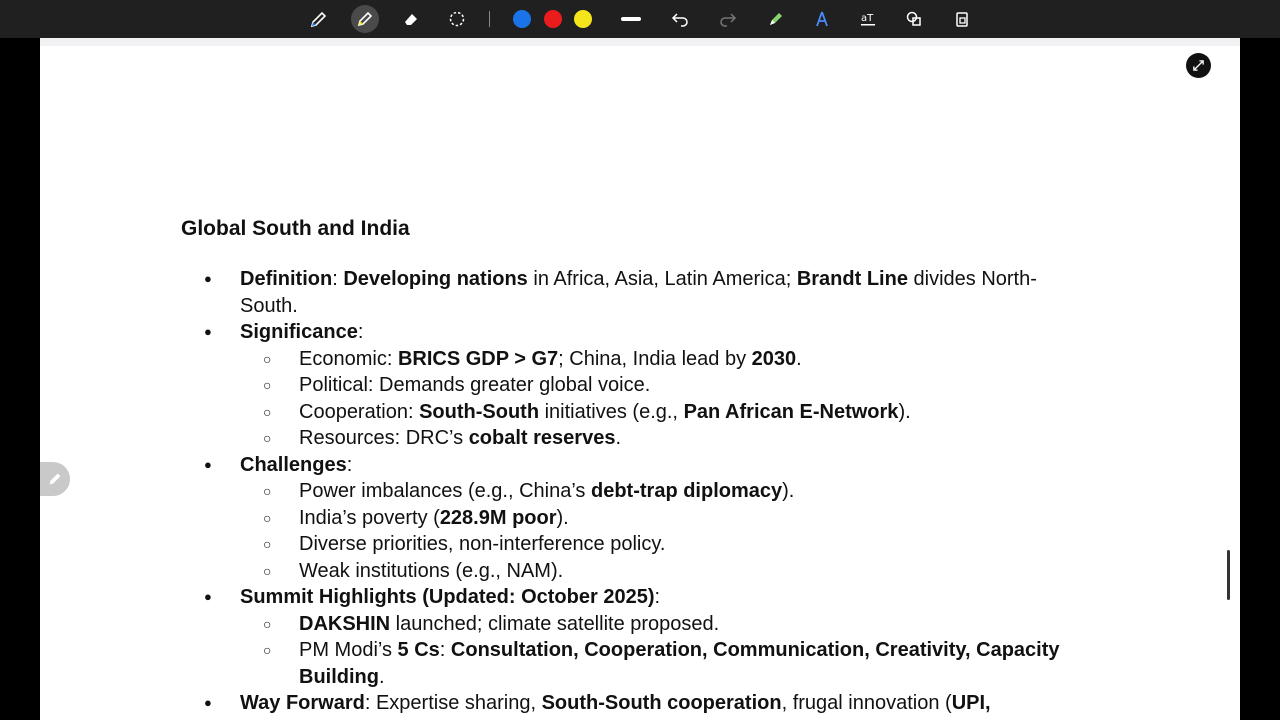 Image resolution: width=1280 pixels, height=720 pixels. Describe the element at coordinates (319, 19) in the screenshot. I see `pen-icon` at that location.